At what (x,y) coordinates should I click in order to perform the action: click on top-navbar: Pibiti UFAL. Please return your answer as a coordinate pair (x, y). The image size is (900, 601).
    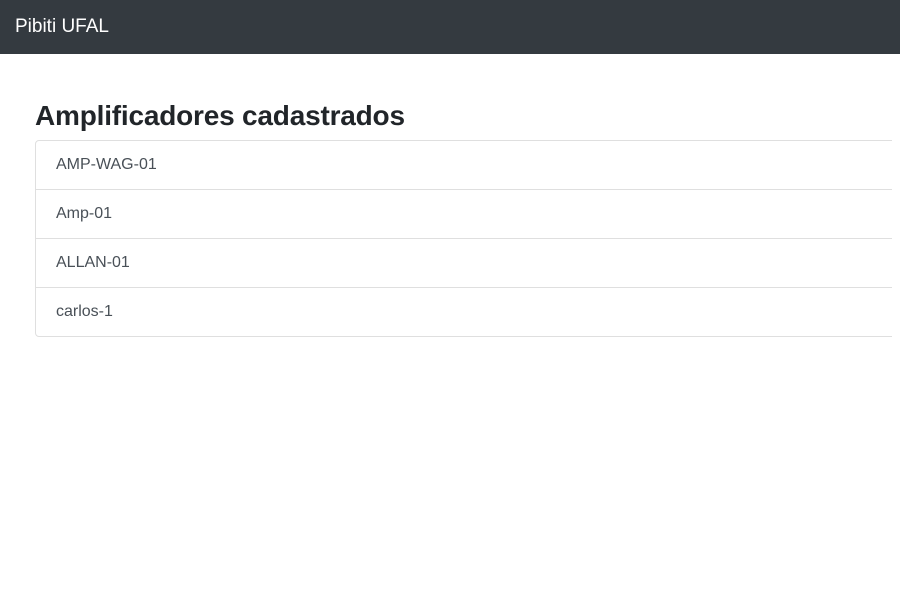
    Looking at the image, I should click on (450, 27).